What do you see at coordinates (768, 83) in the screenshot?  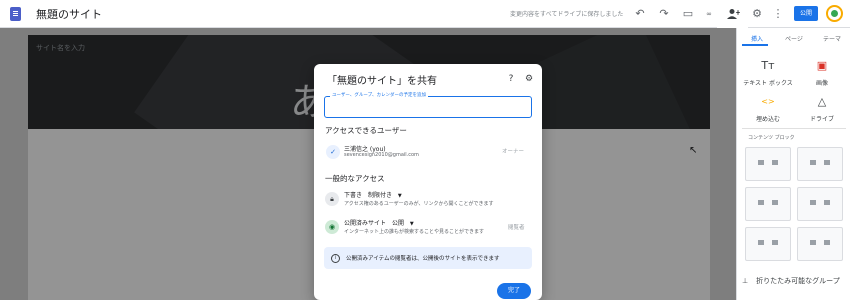 I see `insert-text-box-label: テキスト ボックス` at bounding box center [768, 83].